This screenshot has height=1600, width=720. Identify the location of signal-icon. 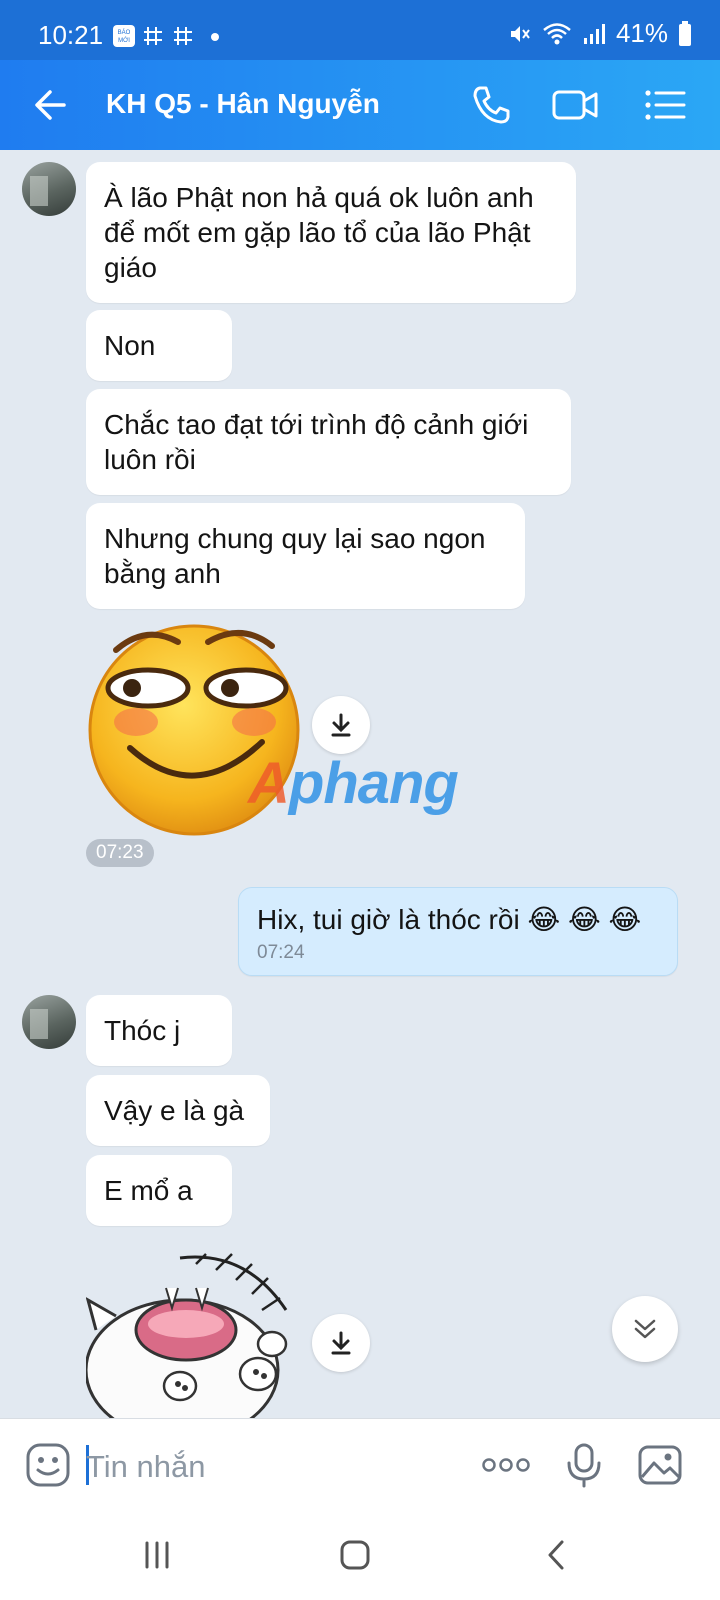
(594, 33).